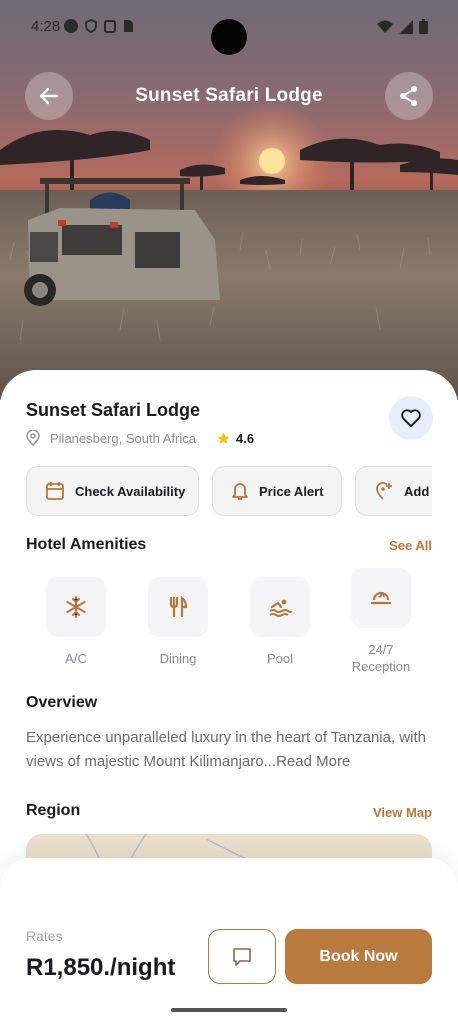 This screenshot has height=1024, width=458. Describe the element at coordinates (178, 606) in the screenshot. I see `fork-knife-icon` at that location.